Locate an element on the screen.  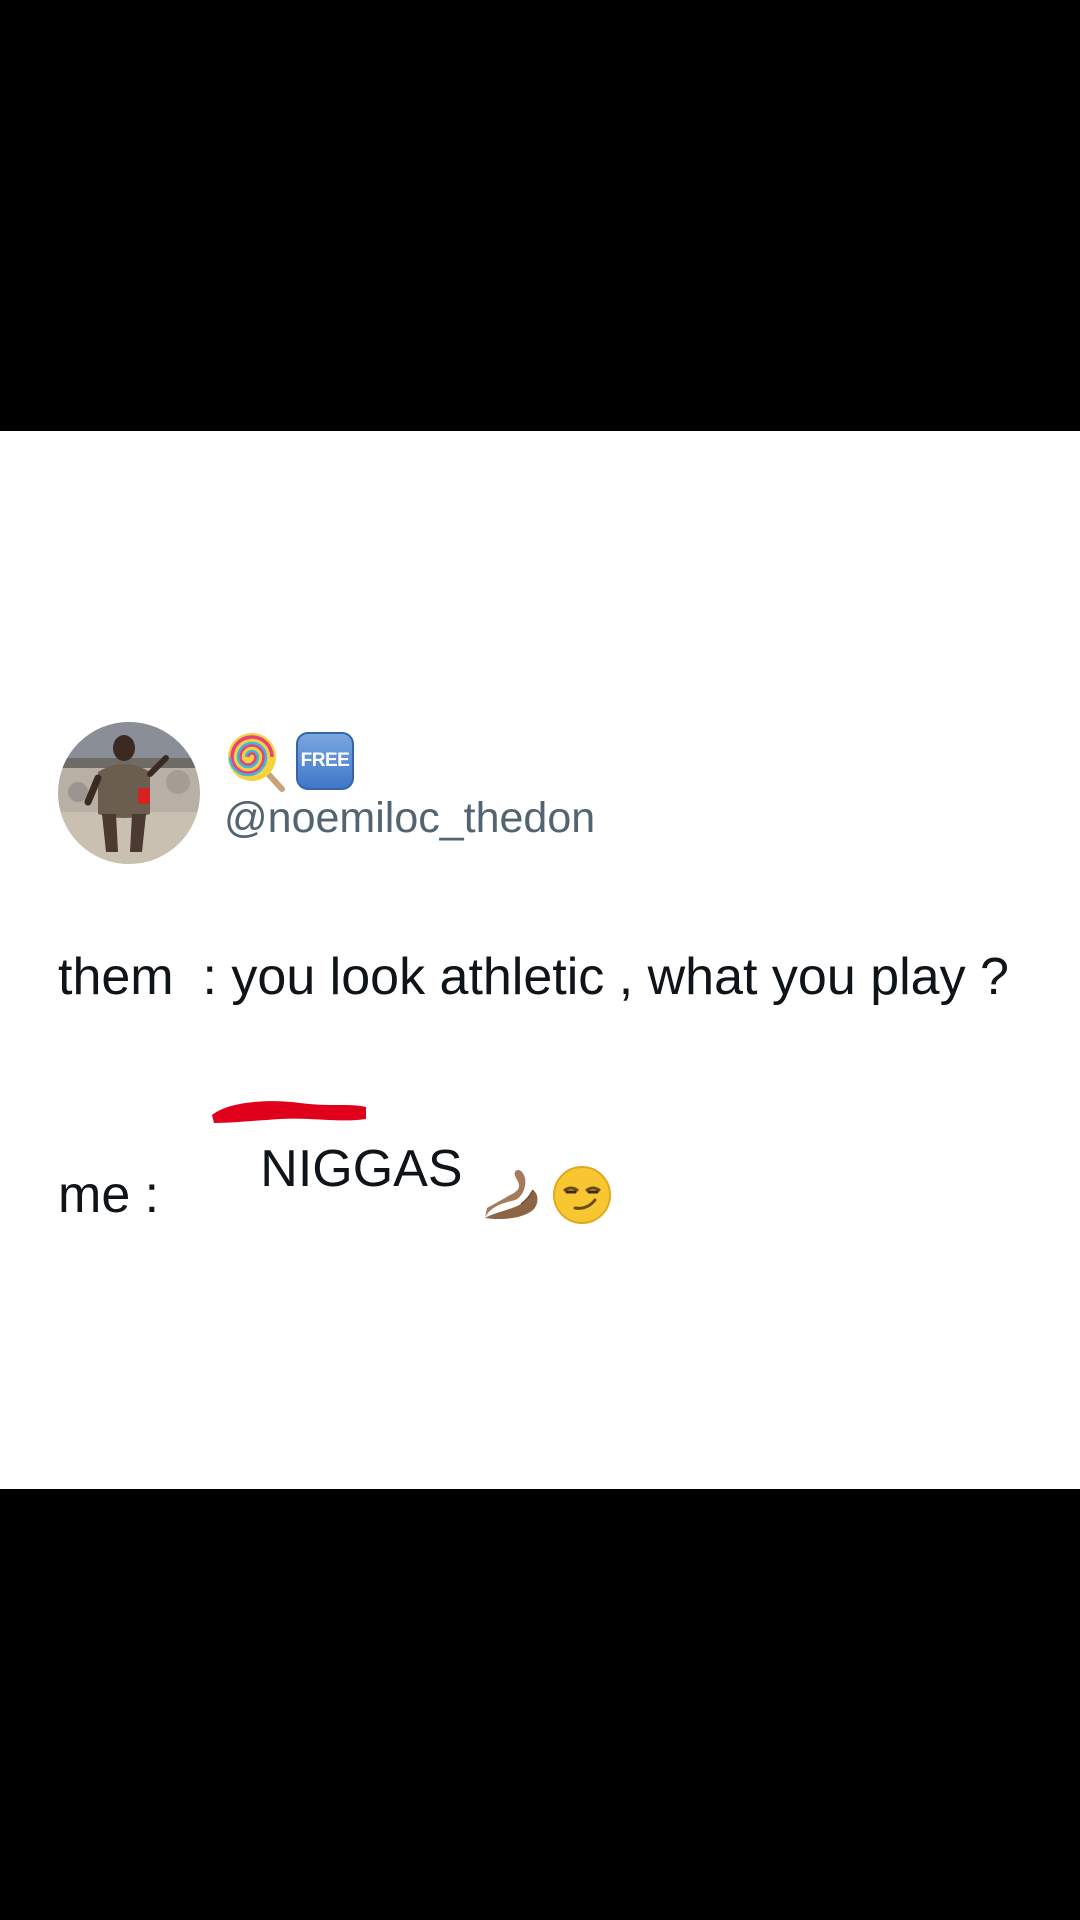
display-name-badges: FREE is located at coordinates (289, 761).